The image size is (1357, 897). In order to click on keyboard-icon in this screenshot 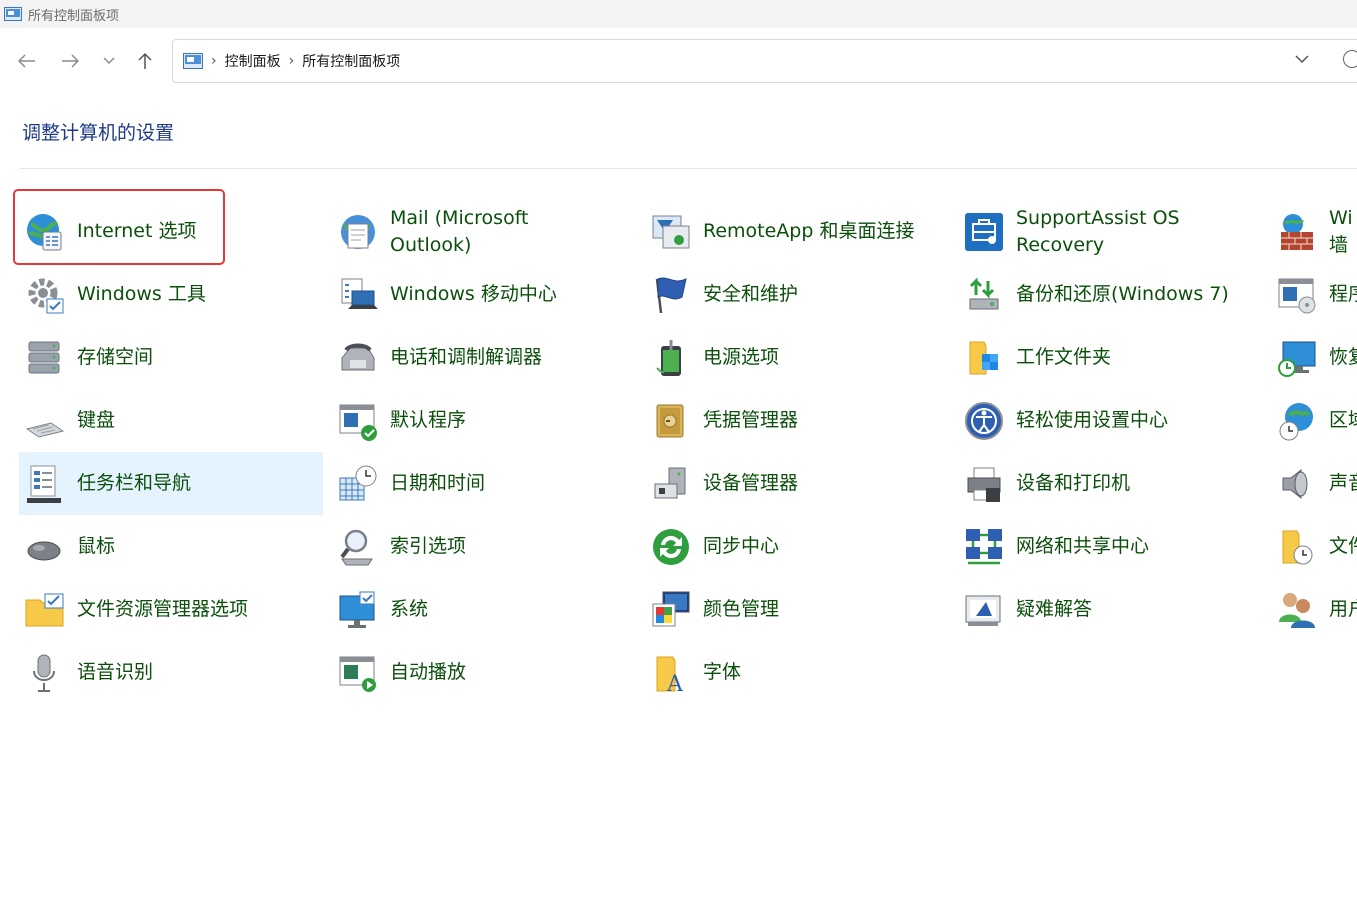, I will do `click(45, 429)`.